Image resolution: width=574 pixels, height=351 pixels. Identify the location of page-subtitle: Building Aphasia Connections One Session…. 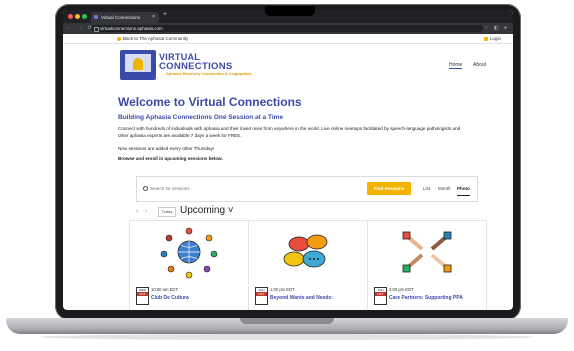
(201, 117).